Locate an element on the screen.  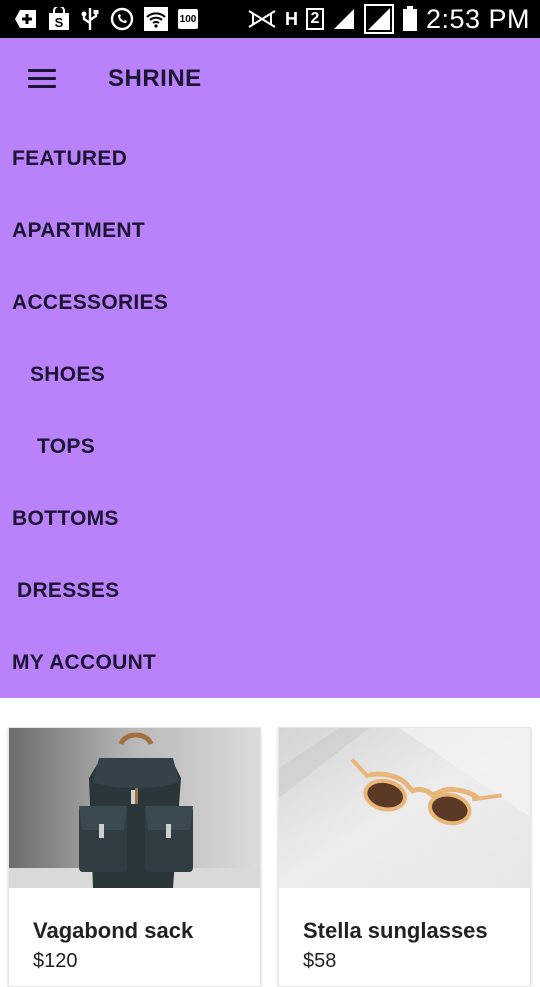
menu-item-bottoms: BOTTOMS is located at coordinates (65, 519).